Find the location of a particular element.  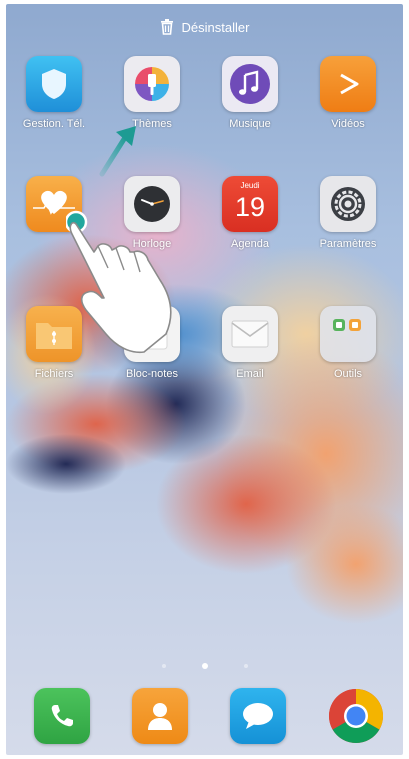

app-label: Bloc-notes is located at coordinates (152, 374).